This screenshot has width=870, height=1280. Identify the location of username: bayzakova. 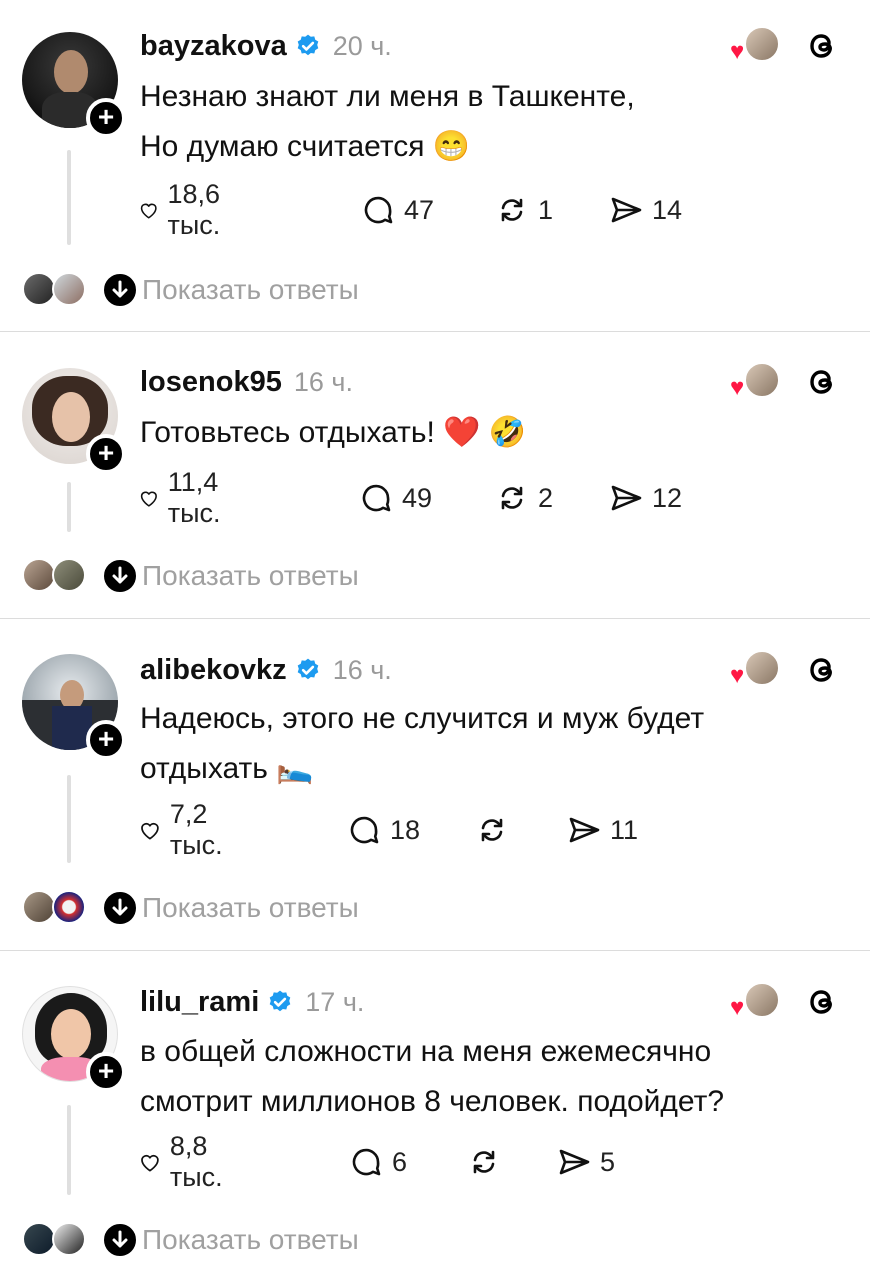
(213, 46).